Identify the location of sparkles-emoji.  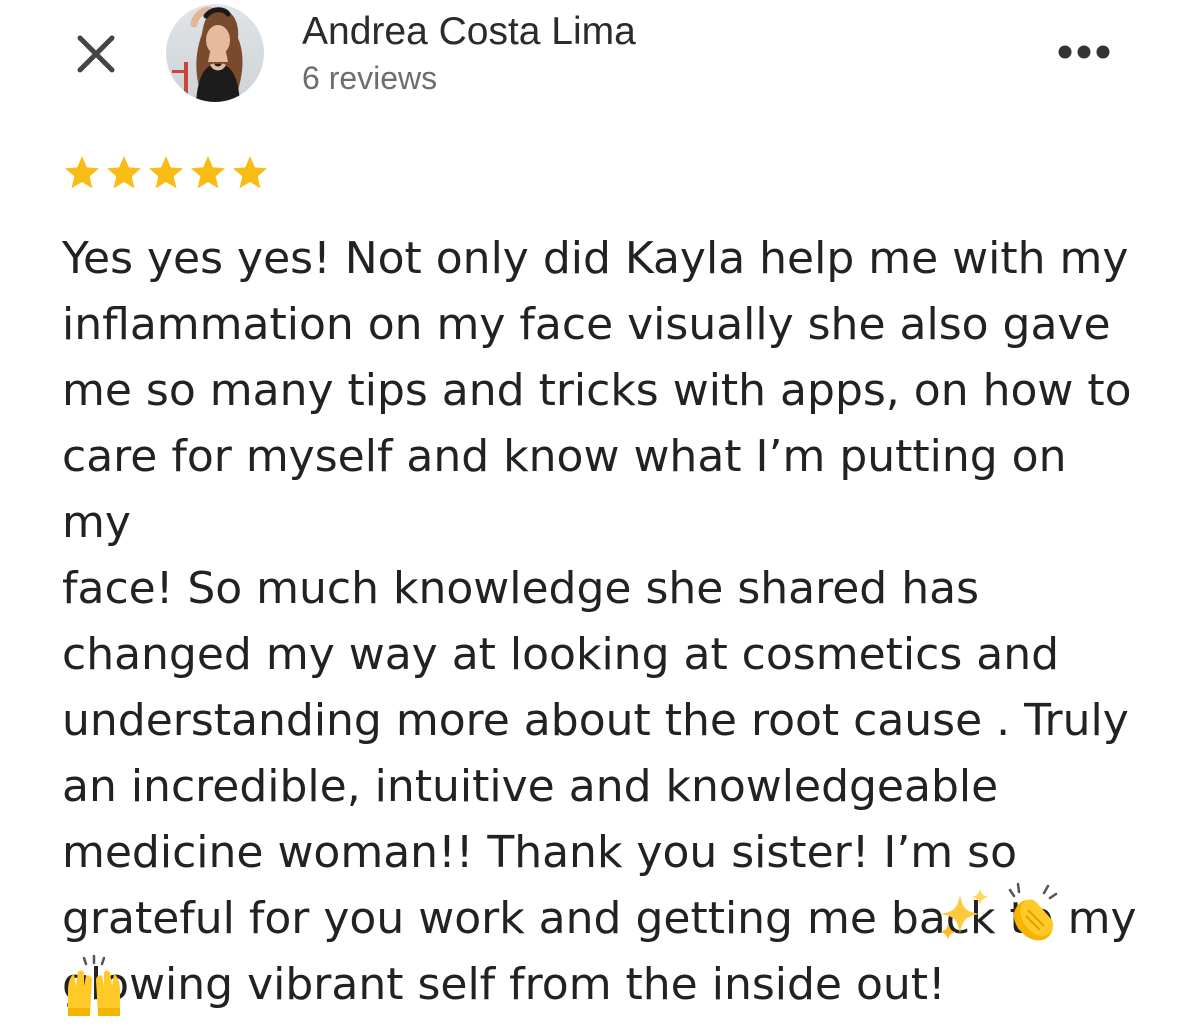
(964, 914).